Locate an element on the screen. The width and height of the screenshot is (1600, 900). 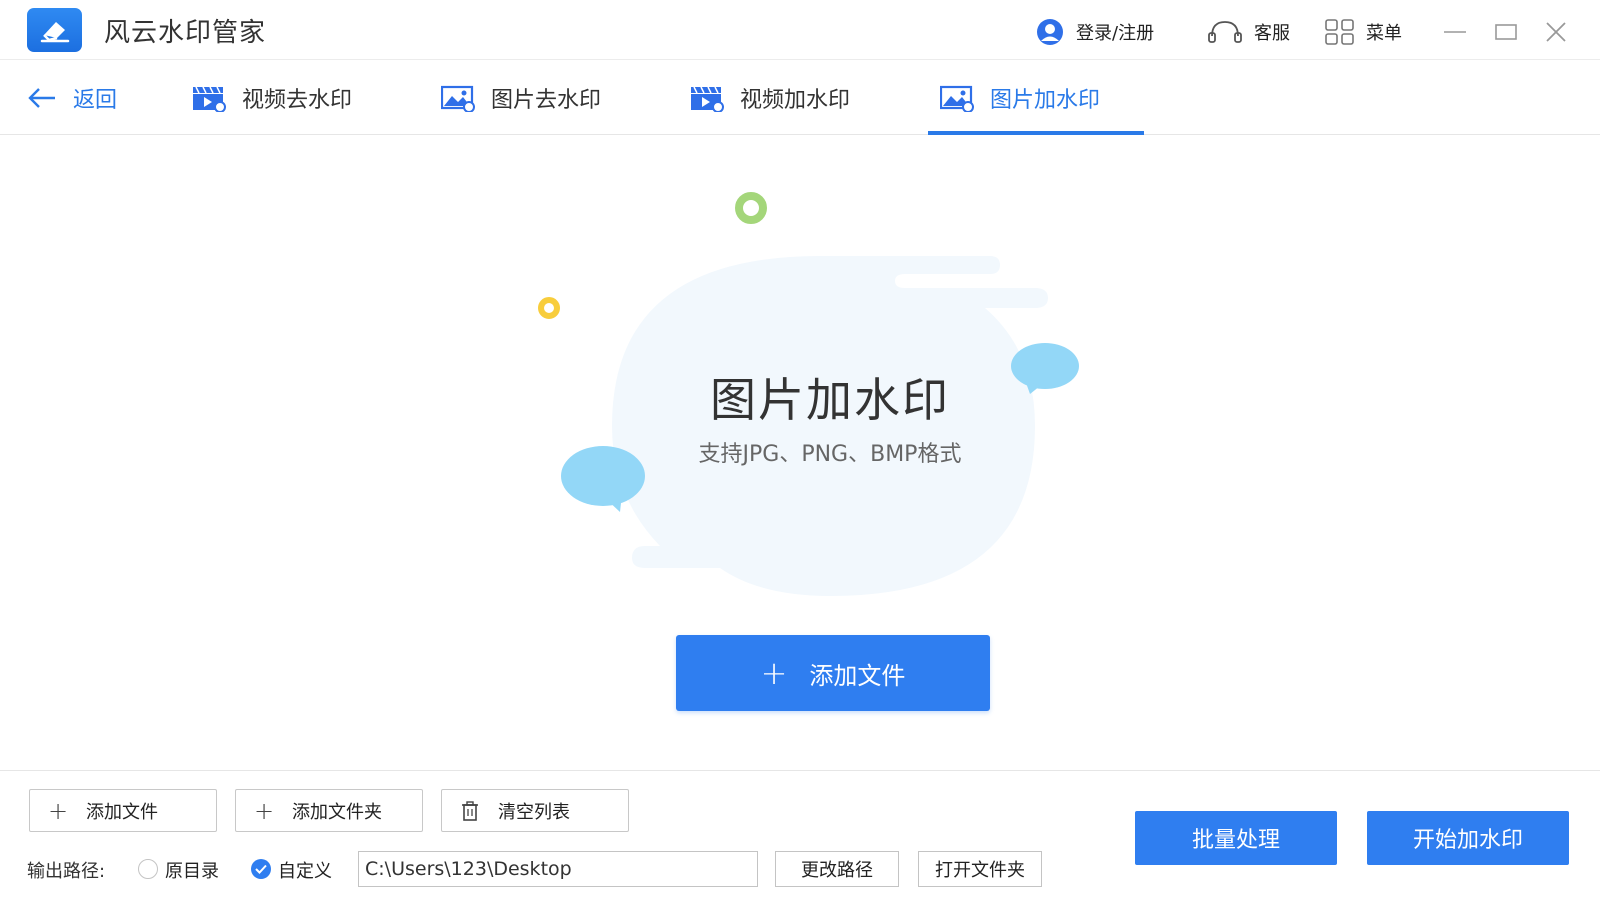
tab-image-remove-watermark: 图片去水印 is located at coordinates (521, 97).